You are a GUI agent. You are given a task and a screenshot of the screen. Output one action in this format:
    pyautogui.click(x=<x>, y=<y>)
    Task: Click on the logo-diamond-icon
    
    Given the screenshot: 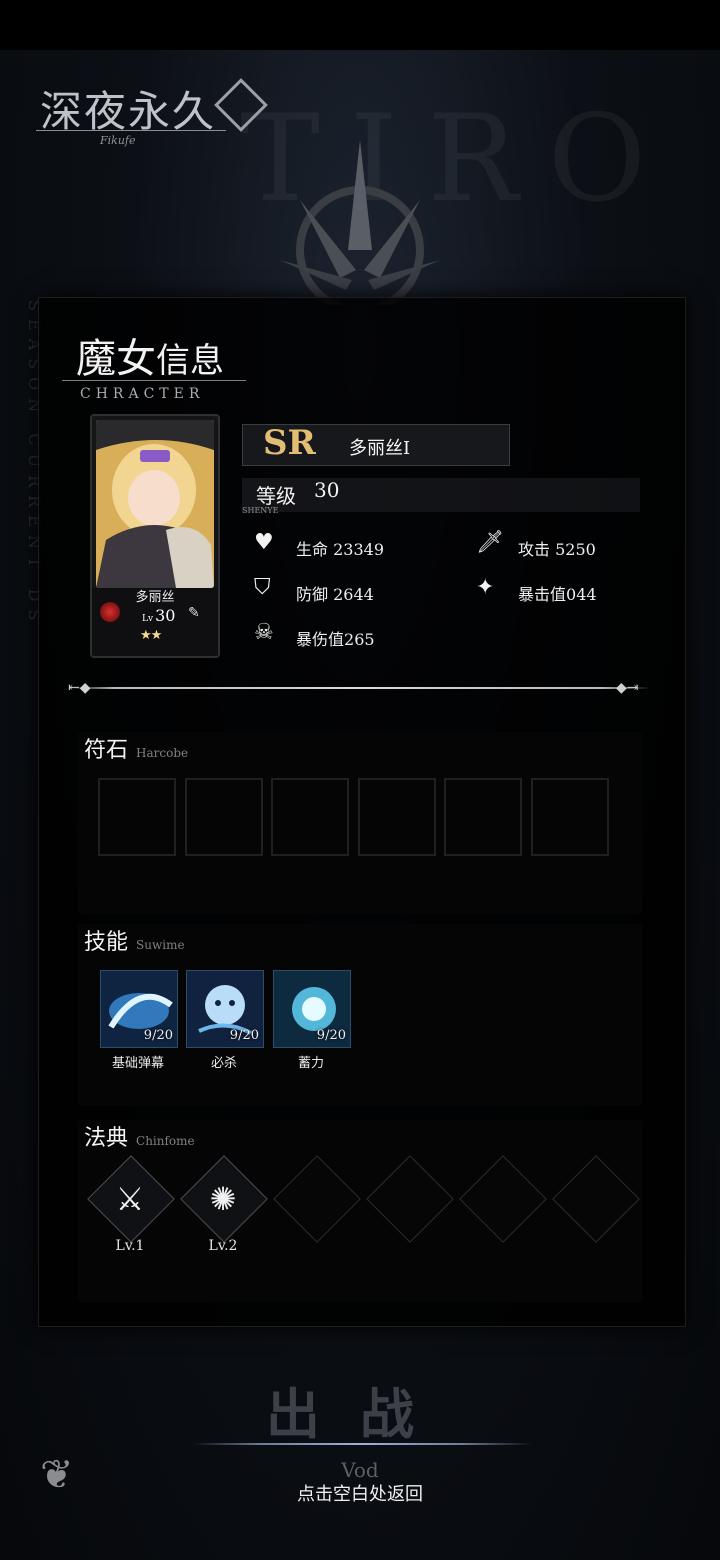 What is the action you would take?
    pyautogui.click(x=241, y=105)
    